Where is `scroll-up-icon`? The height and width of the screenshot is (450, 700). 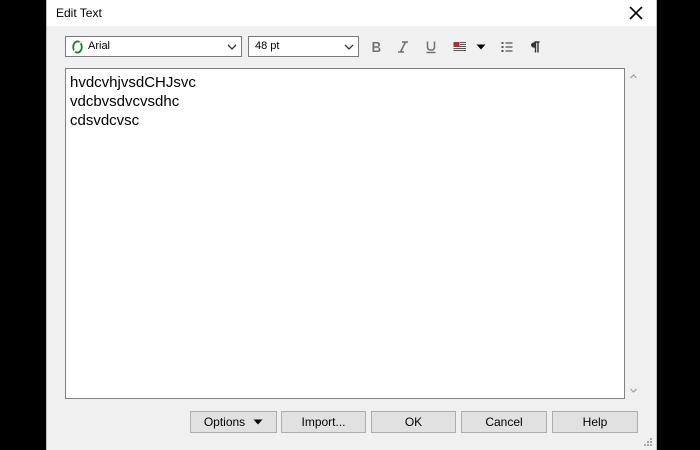
scroll-up-icon is located at coordinates (633, 76).